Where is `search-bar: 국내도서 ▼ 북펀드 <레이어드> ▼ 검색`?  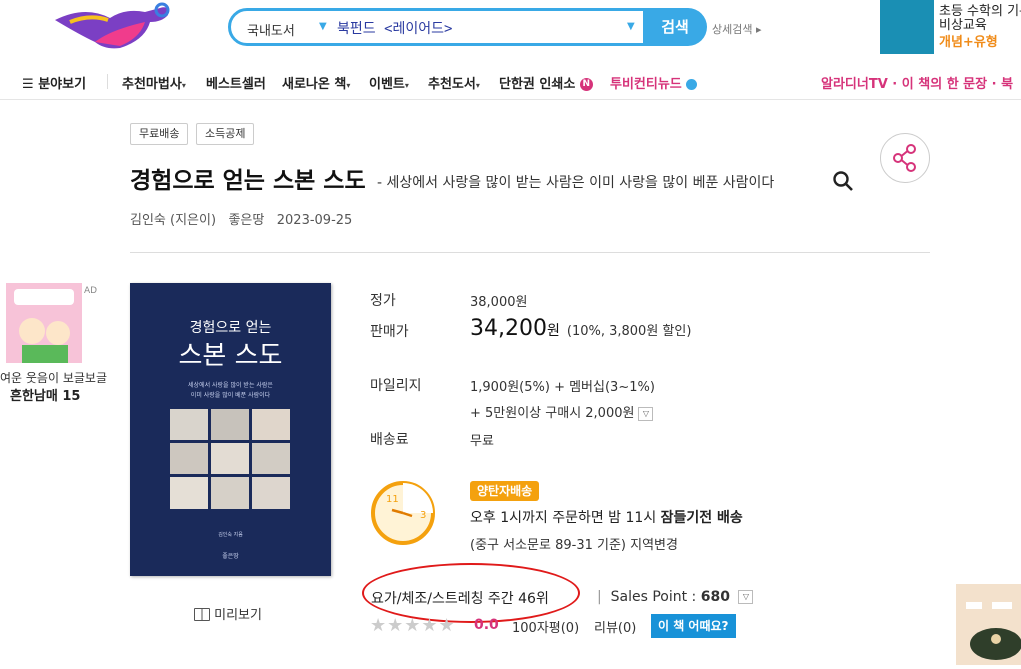
search-bar: 국내도서 ▼ 북펀드 <레이어드> ▼ 검색 is located at coordinates (467, 27).